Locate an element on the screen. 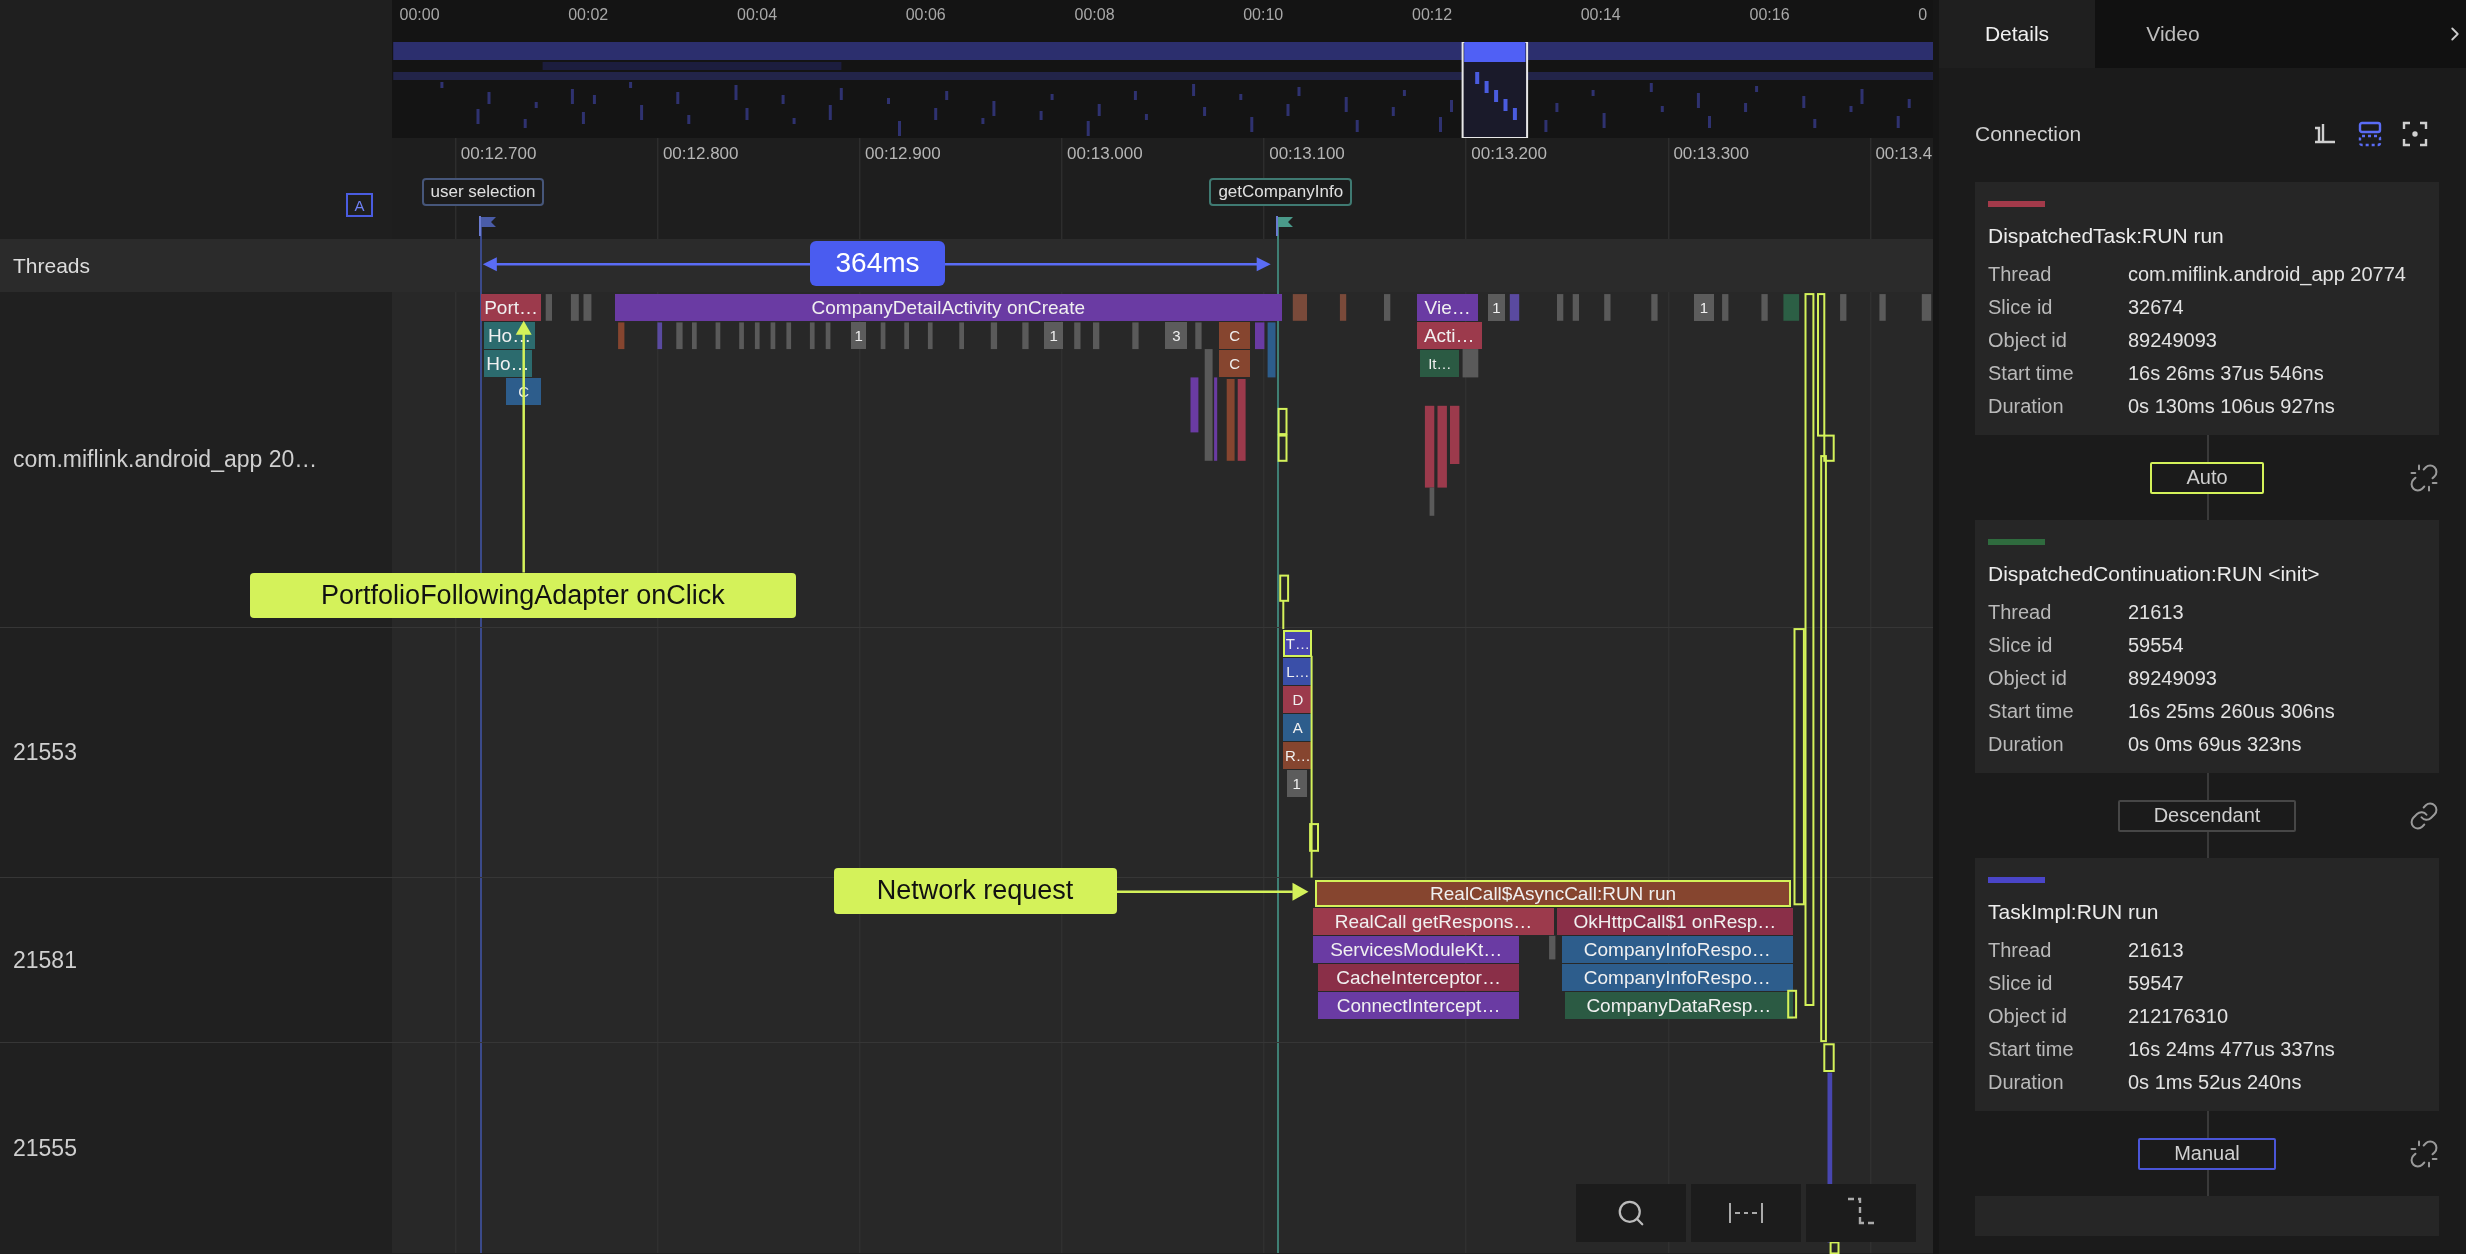 Image resolution: width=2466 pixels, height=1254 pixels. thread-name: 21581 is located at coordinates (45, 960).